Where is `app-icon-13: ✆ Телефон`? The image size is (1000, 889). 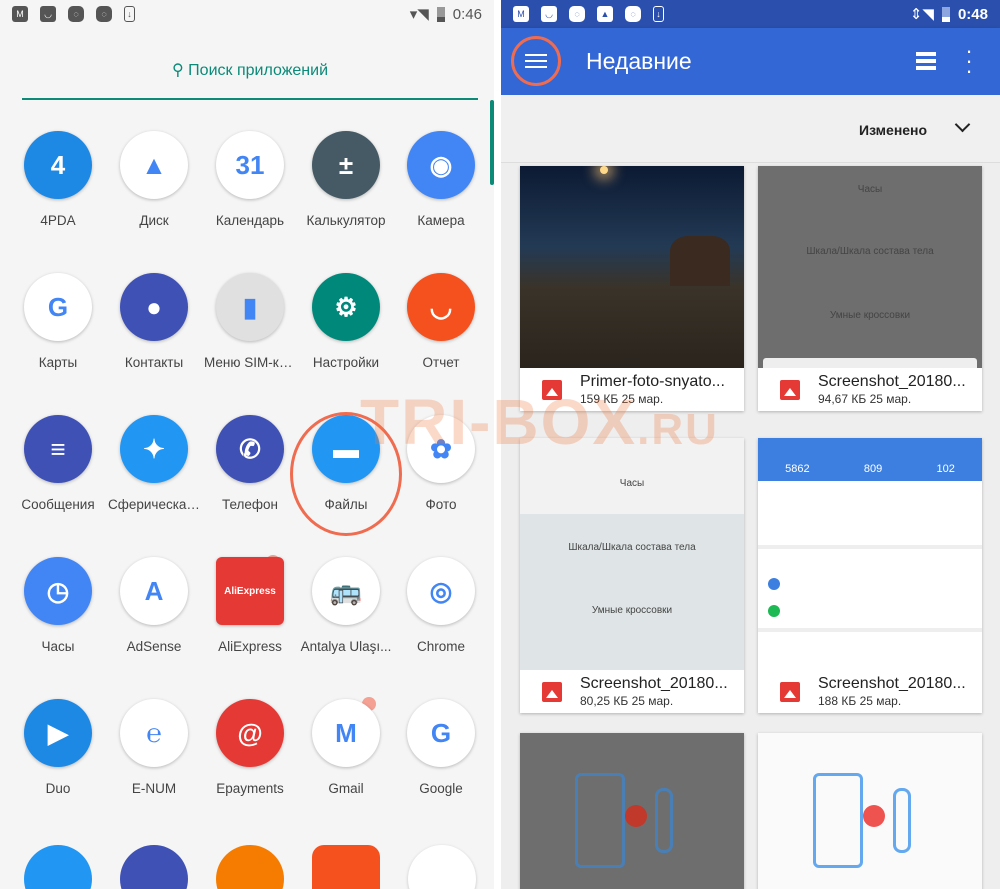
app-icon-13: ✆ Телефон is located at coordinates (250, 463).